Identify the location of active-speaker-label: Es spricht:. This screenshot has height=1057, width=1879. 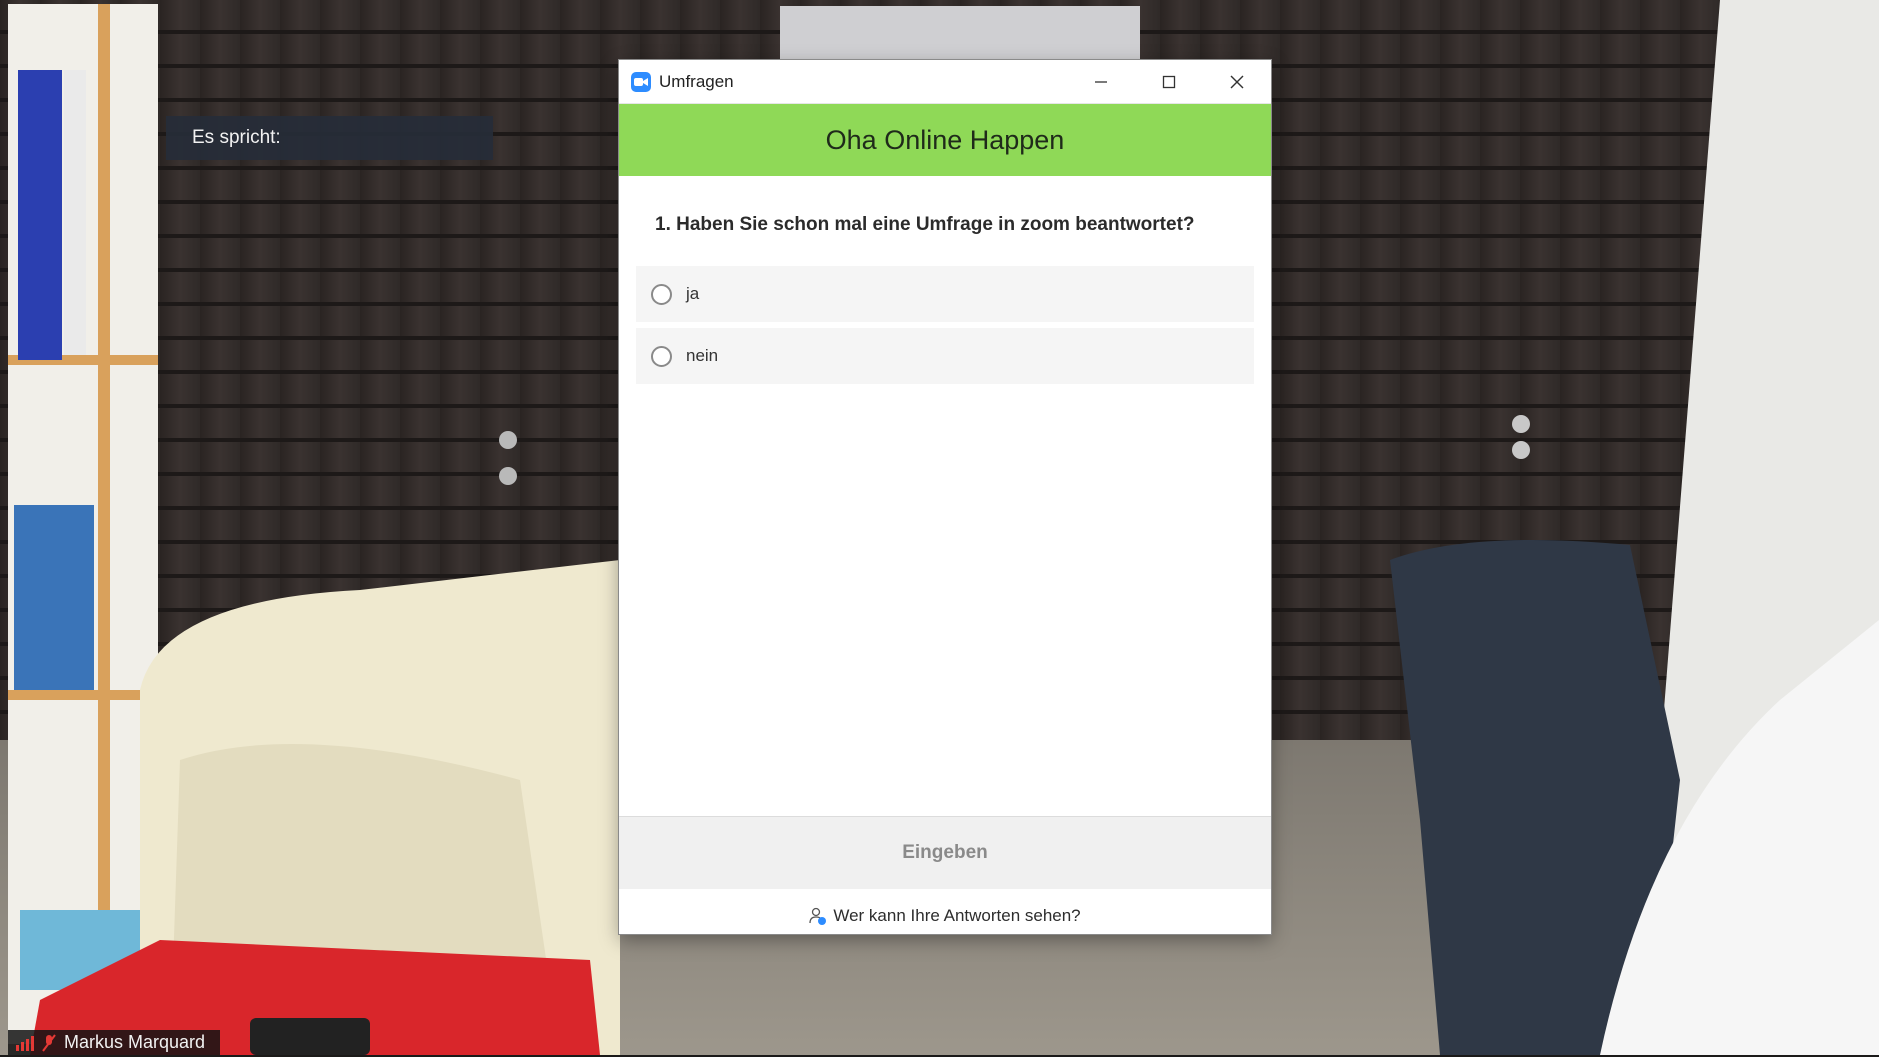
(329, 138).